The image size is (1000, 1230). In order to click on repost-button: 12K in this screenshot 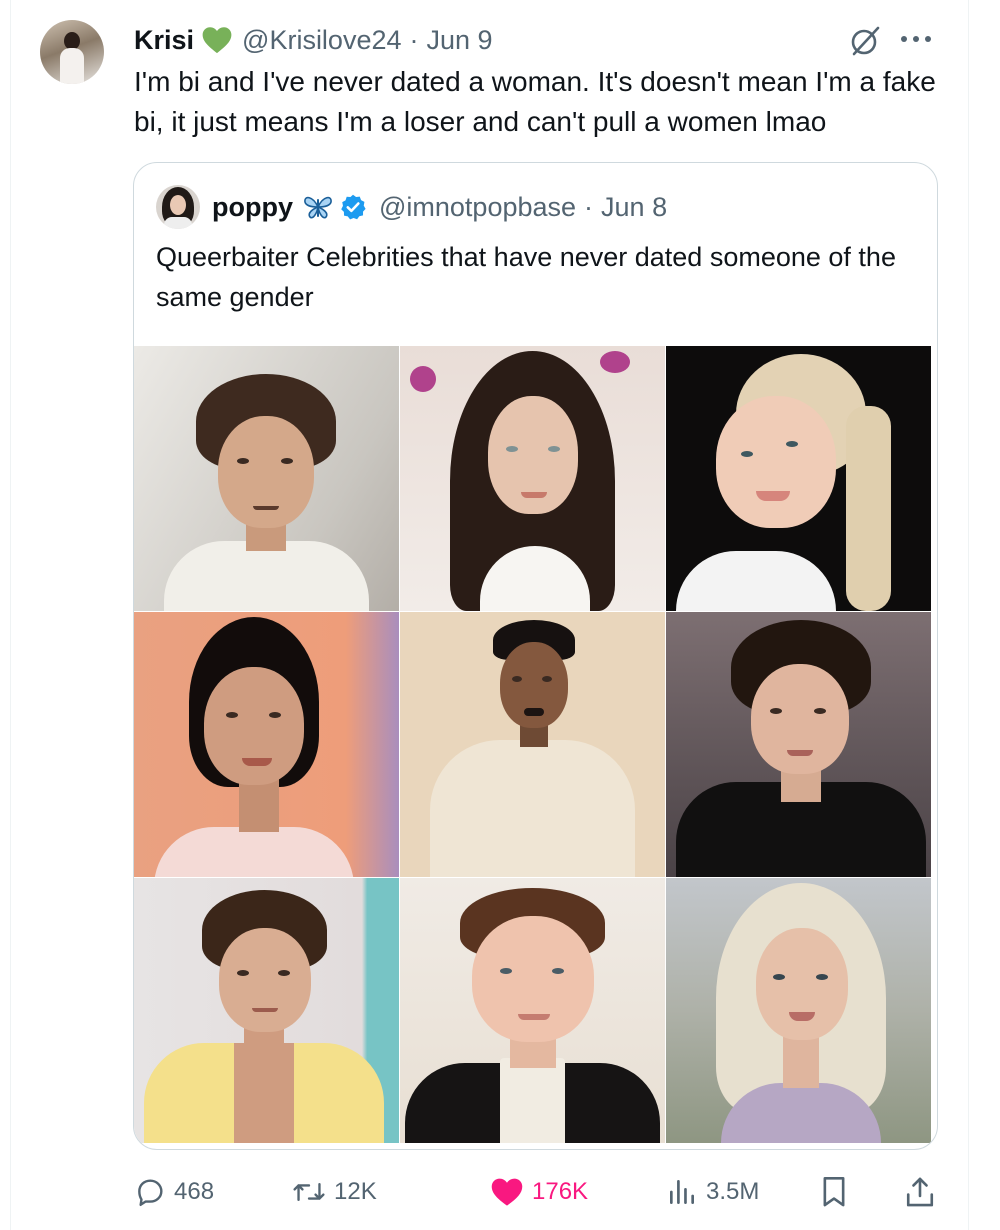, I will do `click(334, 1192)`.